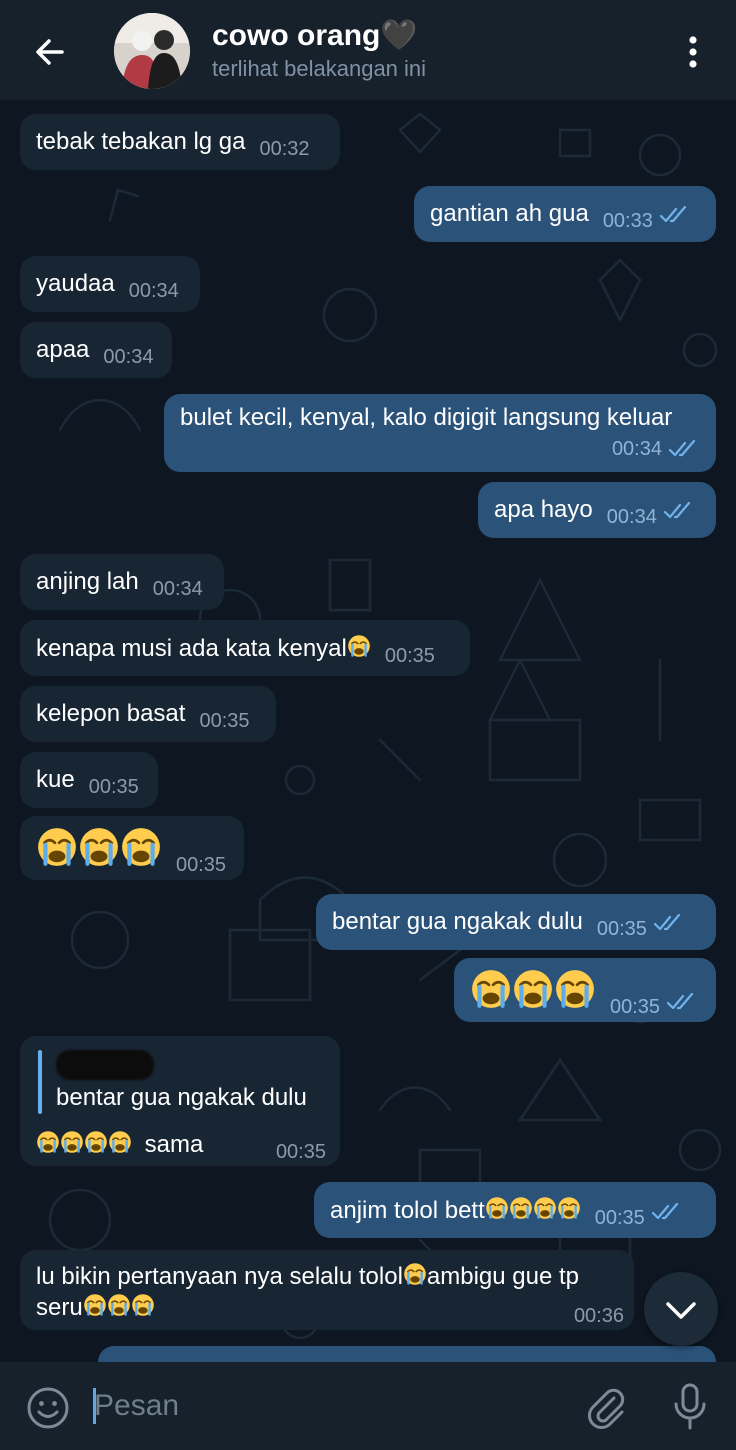  What do you see at coordinates (329, 1406) in the screenshot?
I see `message-input` at bounding box center [329, 1406].